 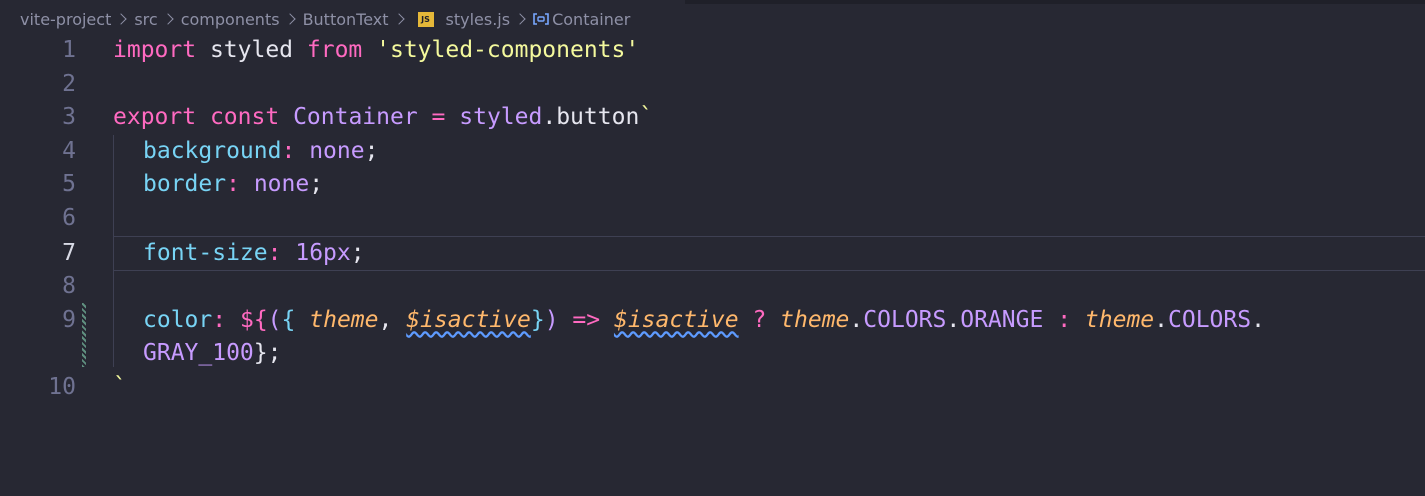 What do you see at coordinates (334, 49) in the screenshot?
I see `token: from` at bounding box center [334, 49].